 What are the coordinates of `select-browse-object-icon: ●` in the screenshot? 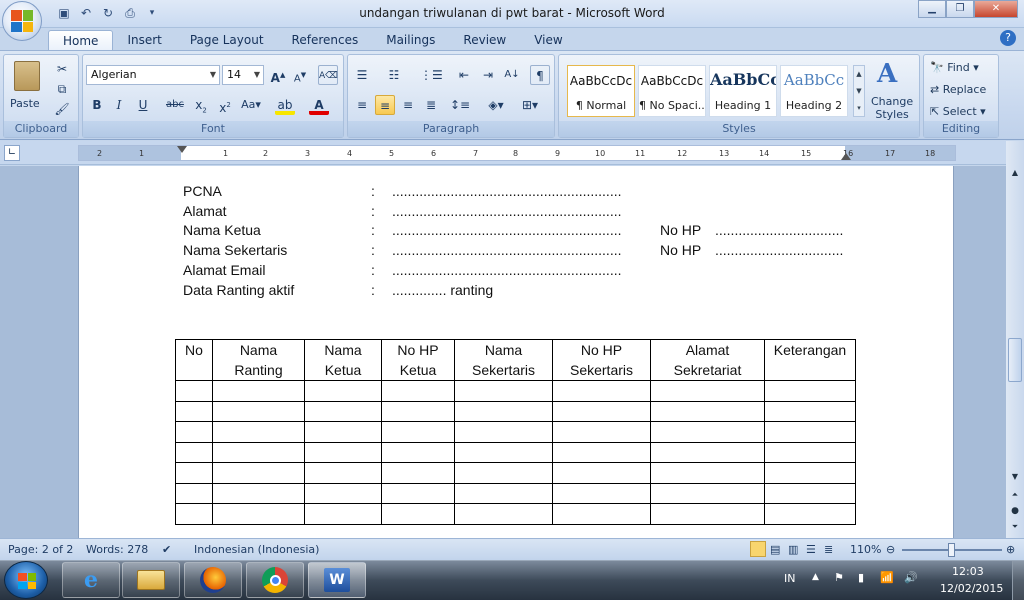 It's located at (1015, 511).